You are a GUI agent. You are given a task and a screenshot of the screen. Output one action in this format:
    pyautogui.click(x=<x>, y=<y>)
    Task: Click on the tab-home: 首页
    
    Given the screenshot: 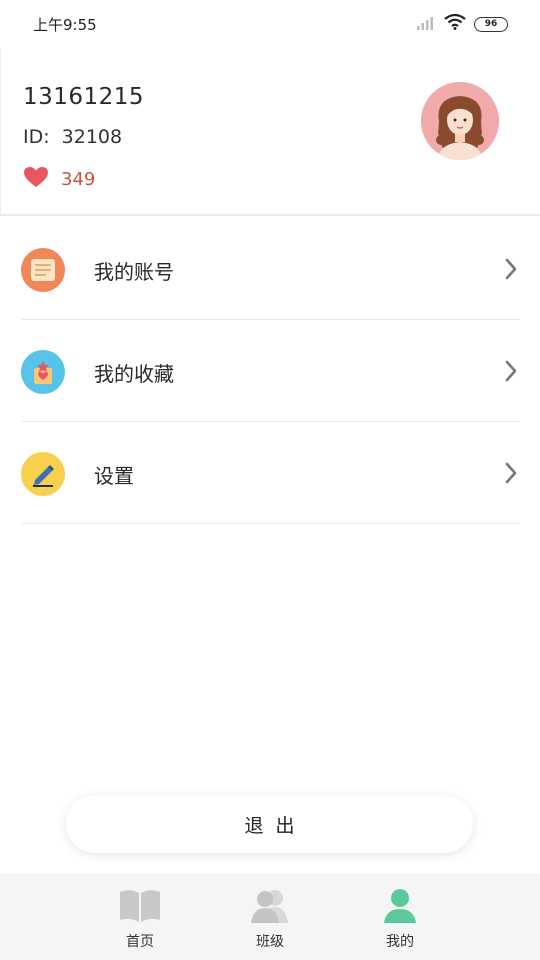 What is the action you would take?
    pyautogui.click(x=140, y=917)
    